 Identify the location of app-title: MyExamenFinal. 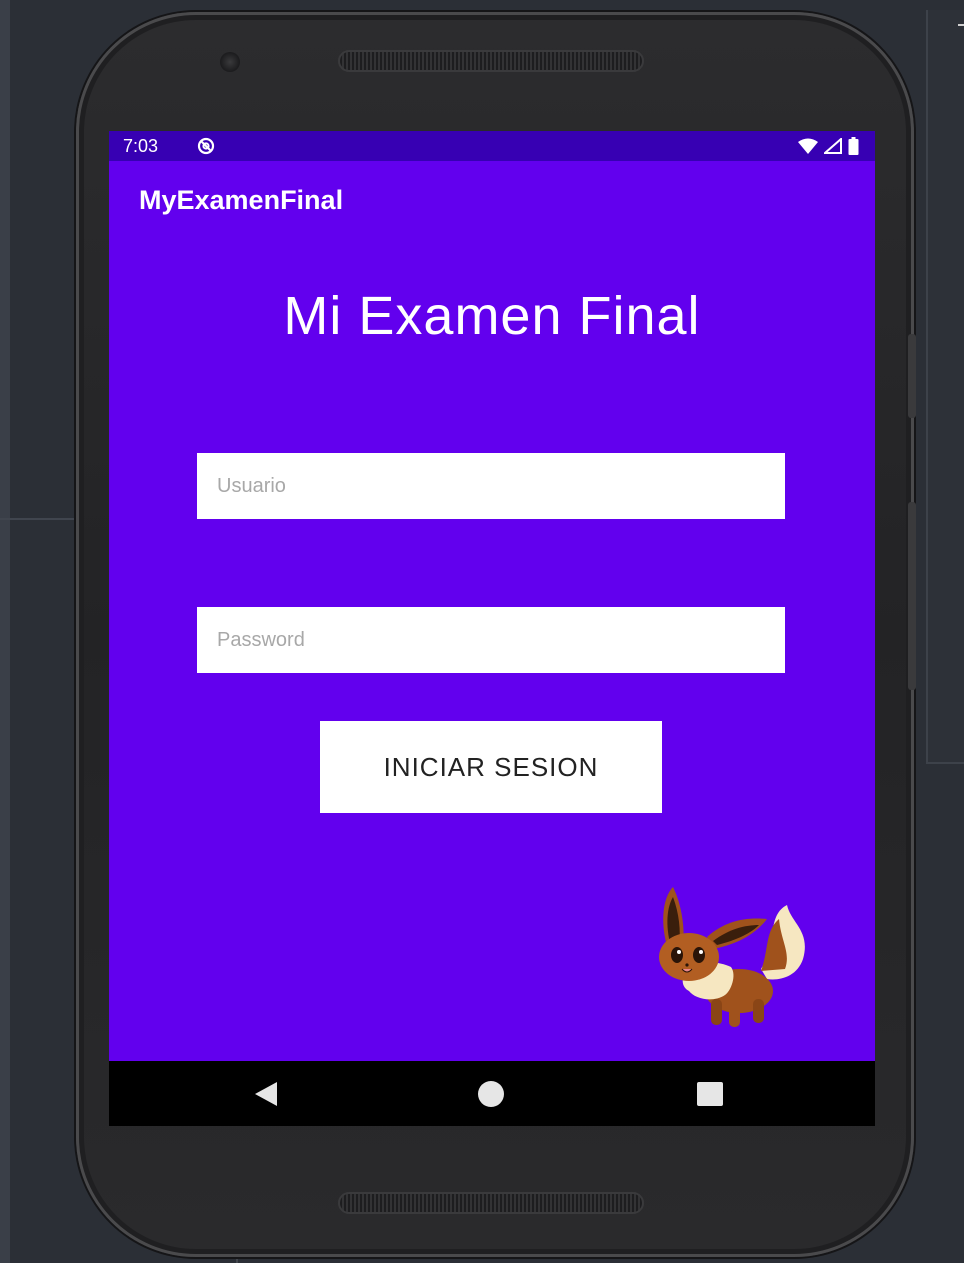
(241, 200).